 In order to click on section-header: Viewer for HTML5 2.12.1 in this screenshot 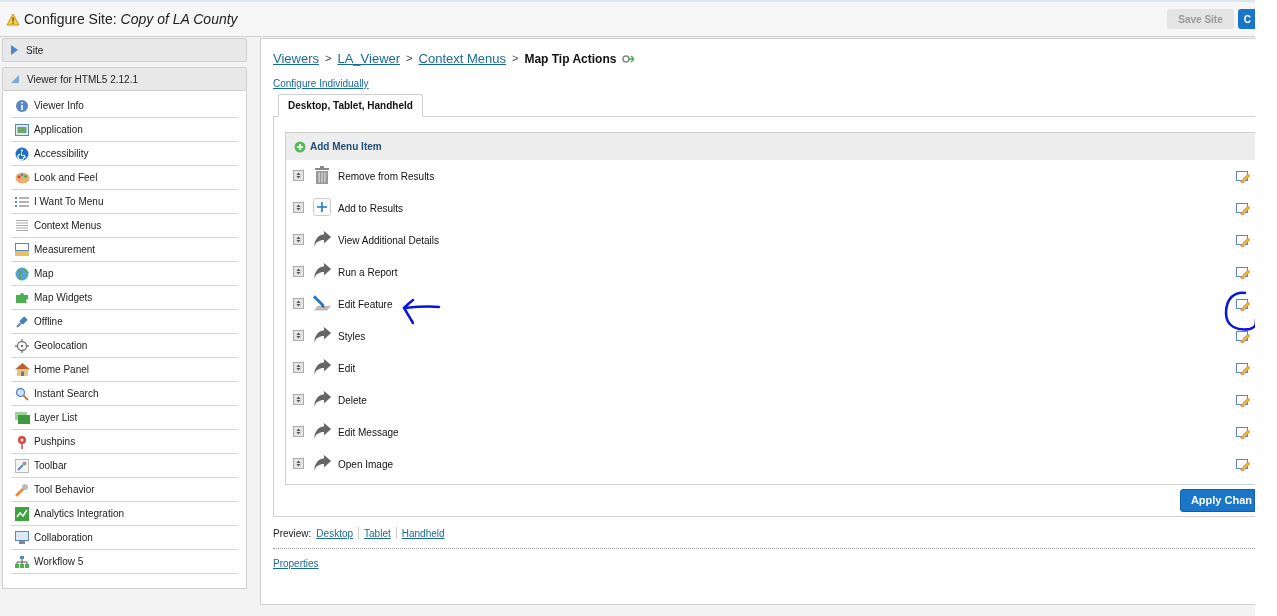, I will do `click(124, 79)`.